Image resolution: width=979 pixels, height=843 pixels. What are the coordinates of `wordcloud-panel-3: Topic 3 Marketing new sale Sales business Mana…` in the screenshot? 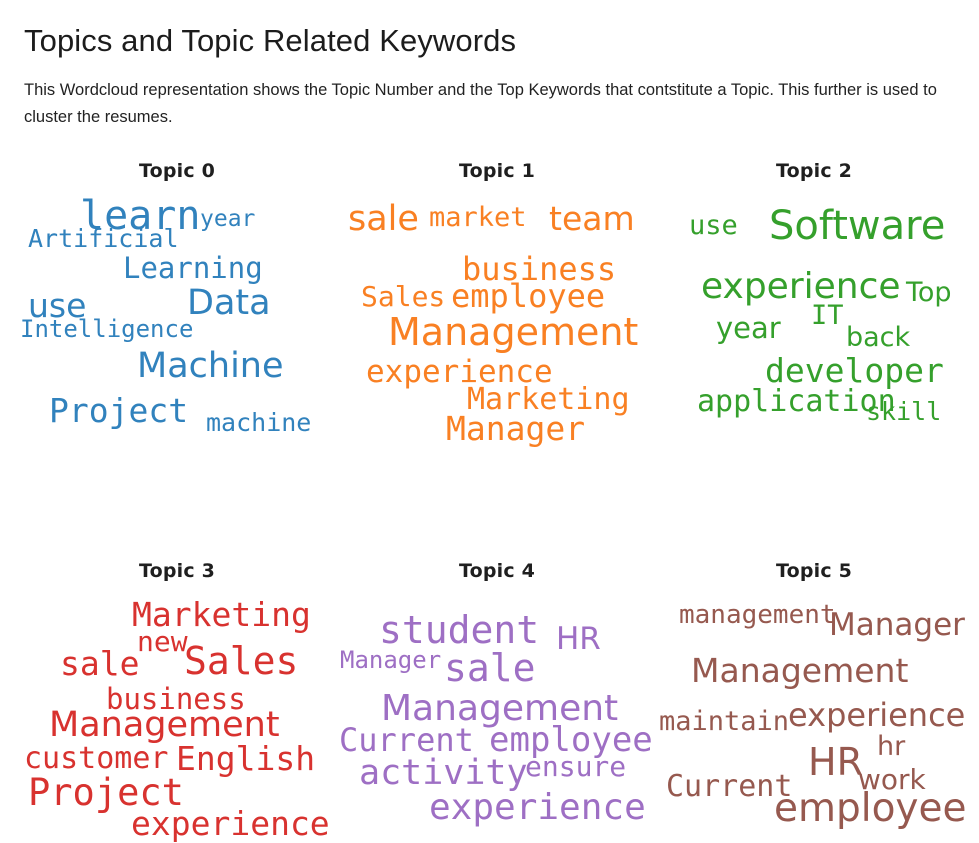 It's located at (177, 700).